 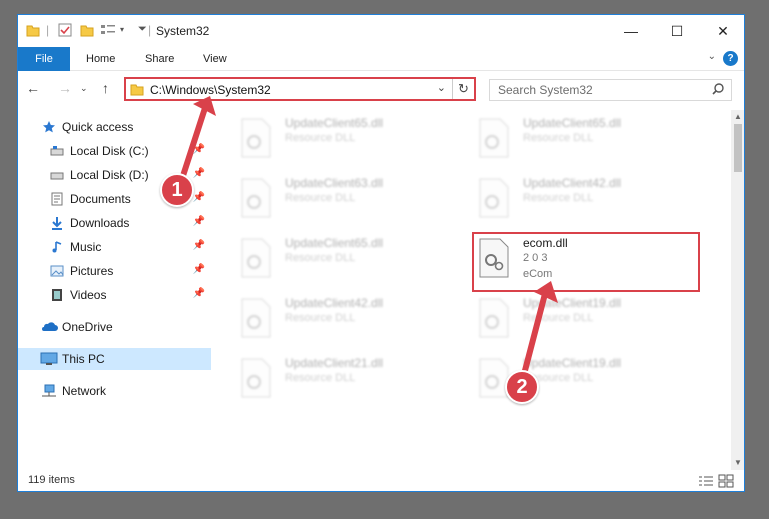 What do you see at coordinates (737, 290) in the screenshot?
I see `vertical-scrollbar: ▲ ▼` at bounding box center [737, 290].